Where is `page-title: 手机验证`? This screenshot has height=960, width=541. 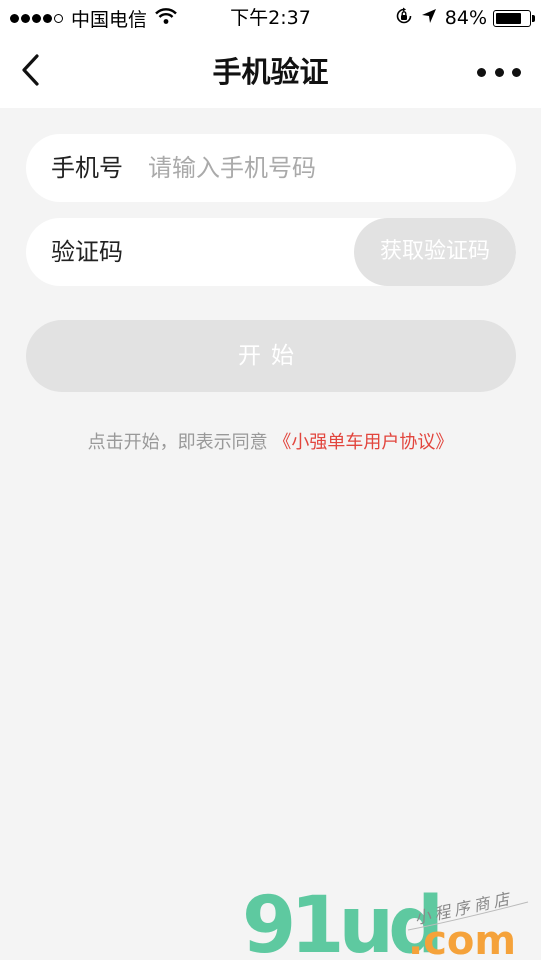
page-title: 手机验证 is located at coordinates (270, 72).